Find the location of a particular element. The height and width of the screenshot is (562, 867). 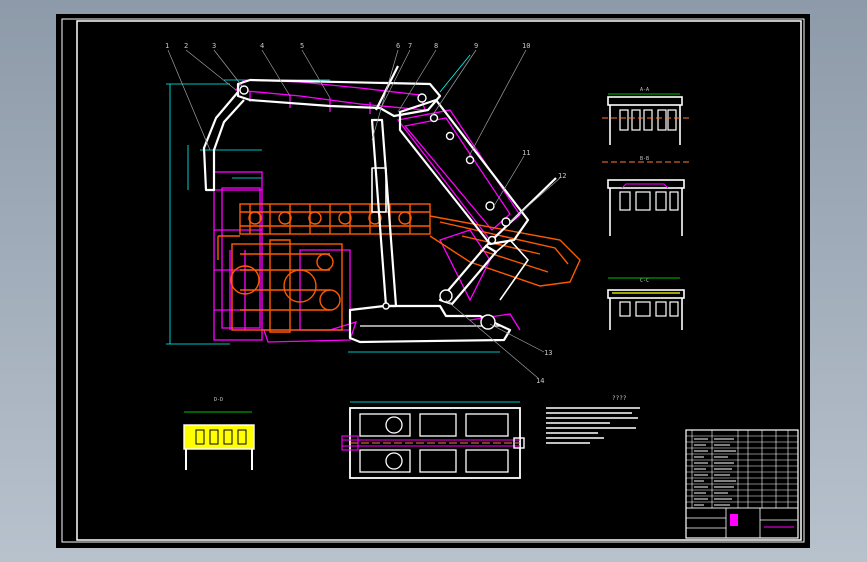

balloon-1: 1 is located at coordinates (167, 46).